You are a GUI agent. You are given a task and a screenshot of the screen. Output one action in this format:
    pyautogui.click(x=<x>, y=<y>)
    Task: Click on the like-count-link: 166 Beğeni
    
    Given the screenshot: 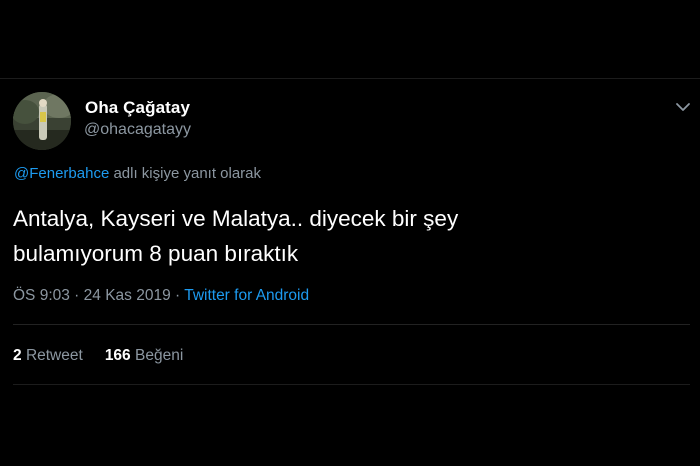 What is the action you would take?
    pyautogui.click(x=144, y=356)
    